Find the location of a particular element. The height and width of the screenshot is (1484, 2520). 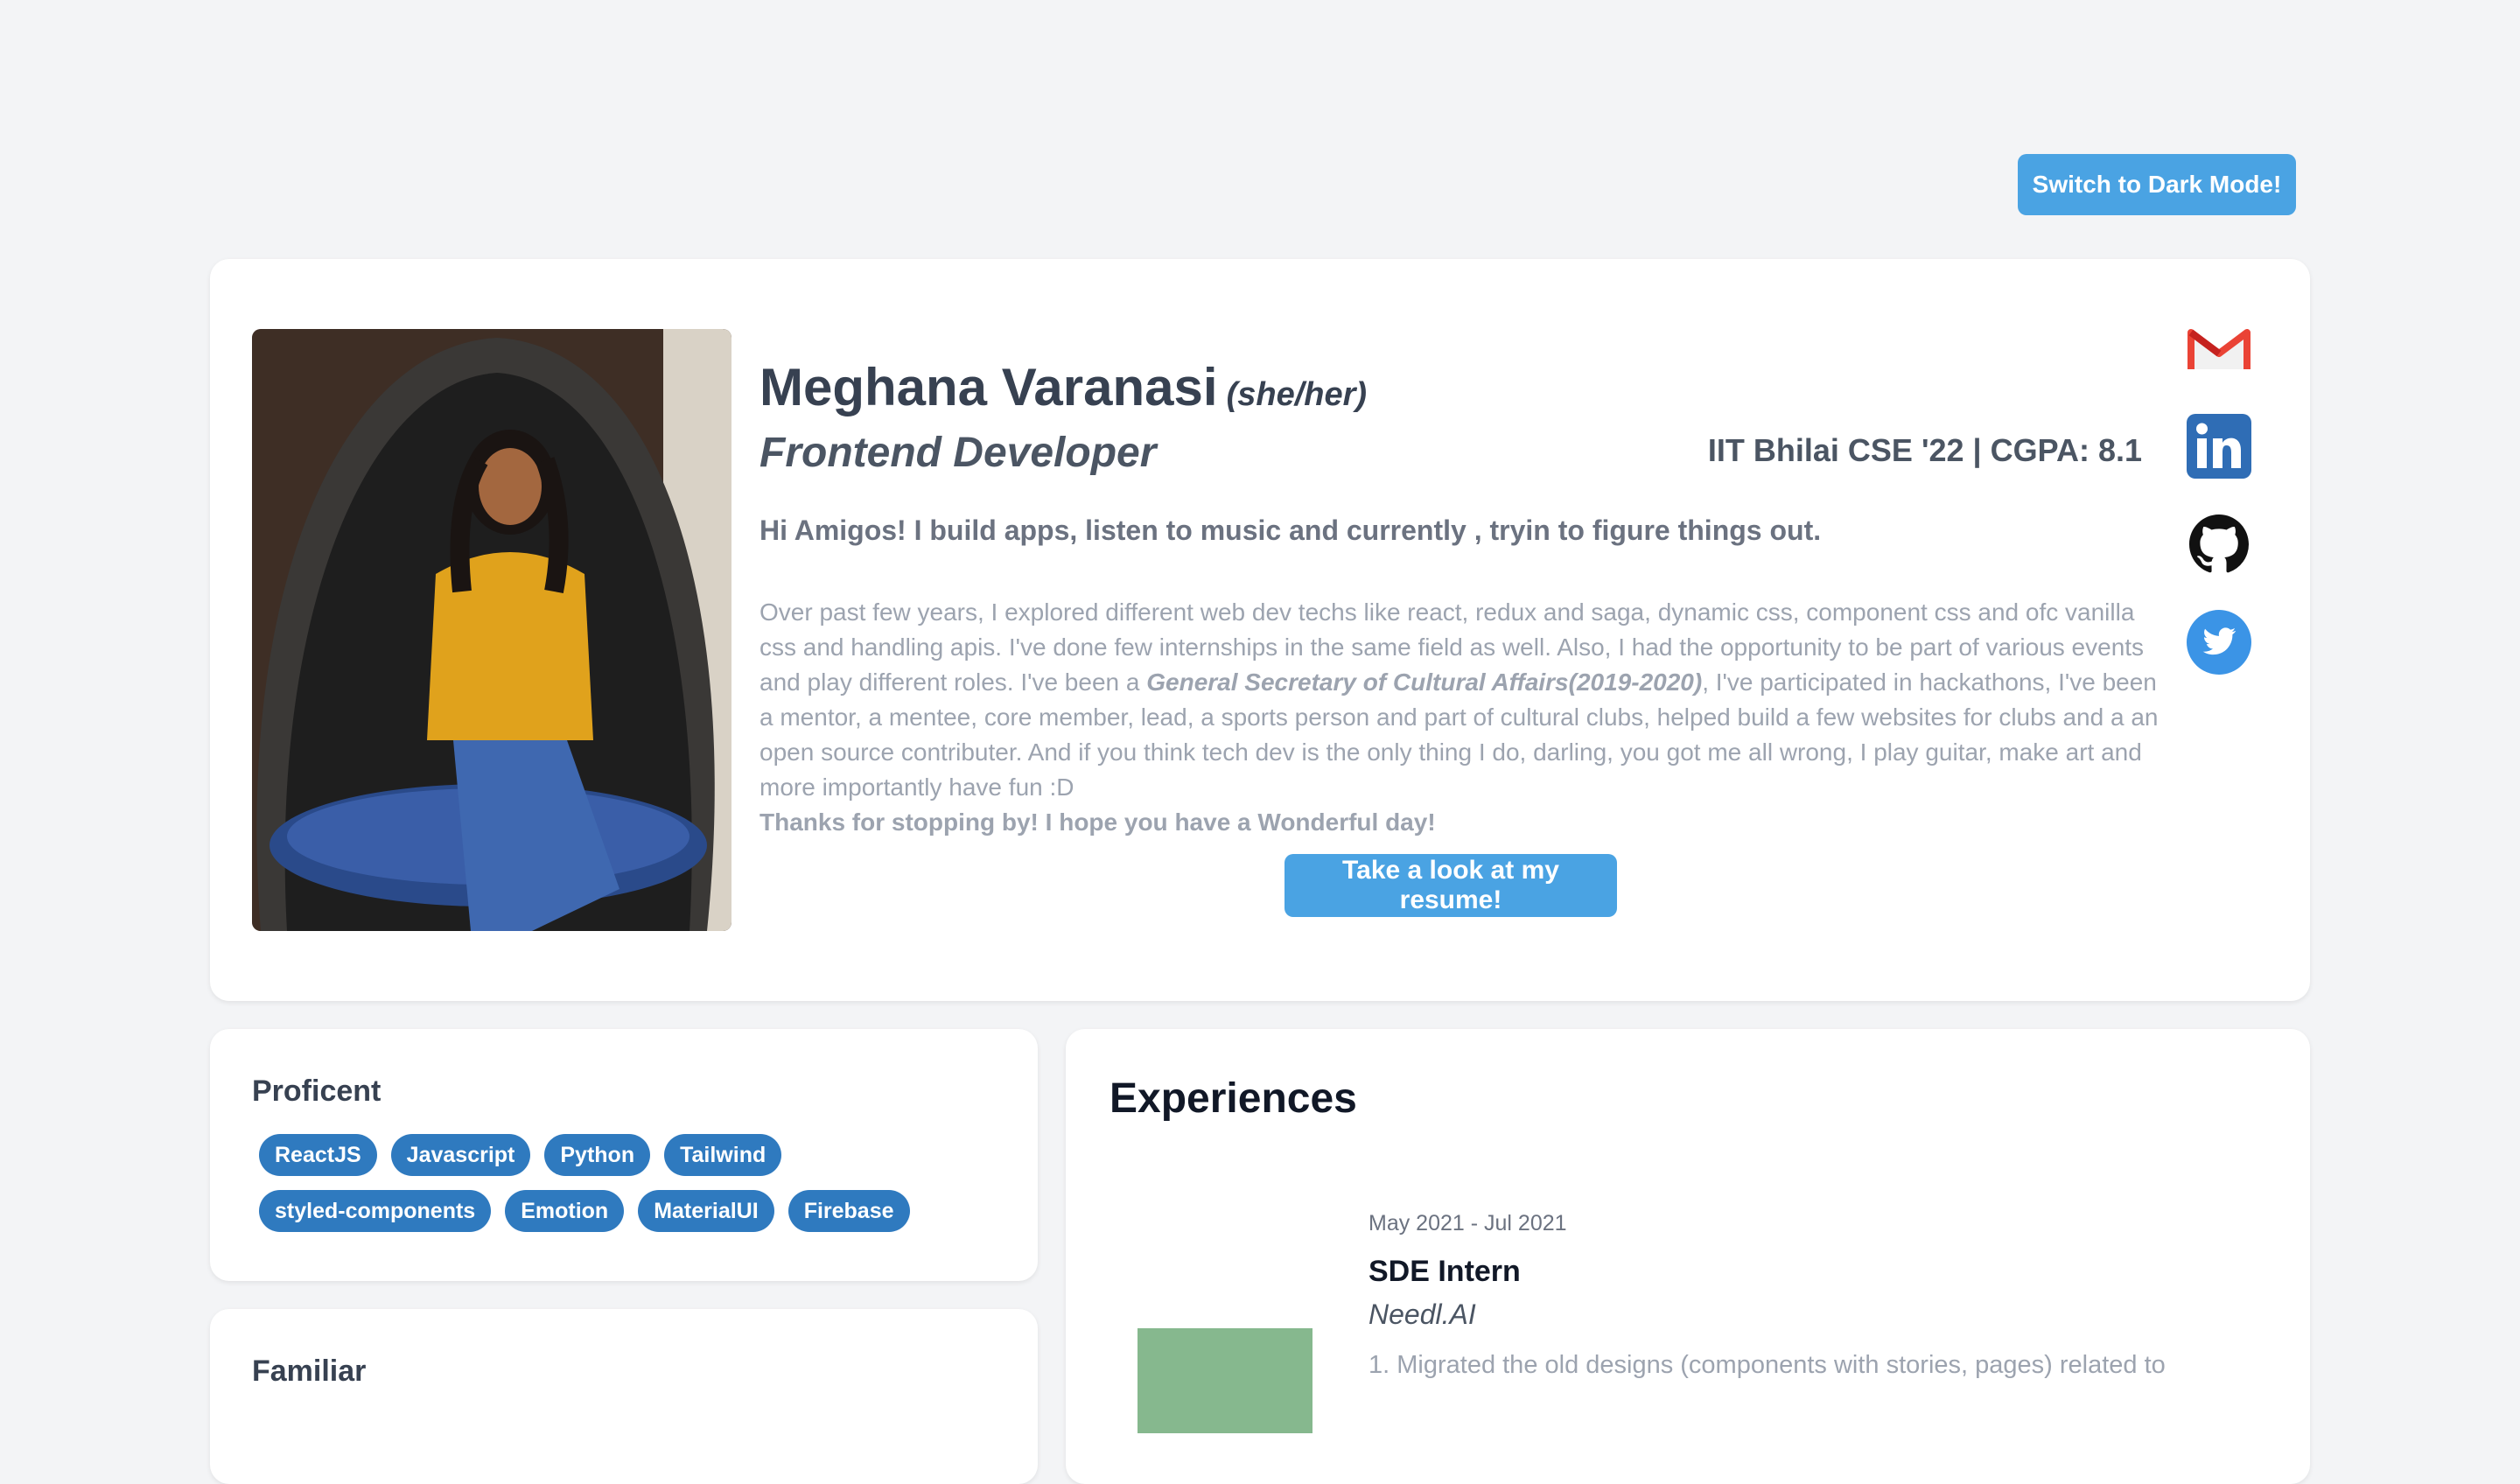

profile-education: IIT Bhilai CSE '22 | CGPA: 8.1 is located at coordinates (1924, 450).